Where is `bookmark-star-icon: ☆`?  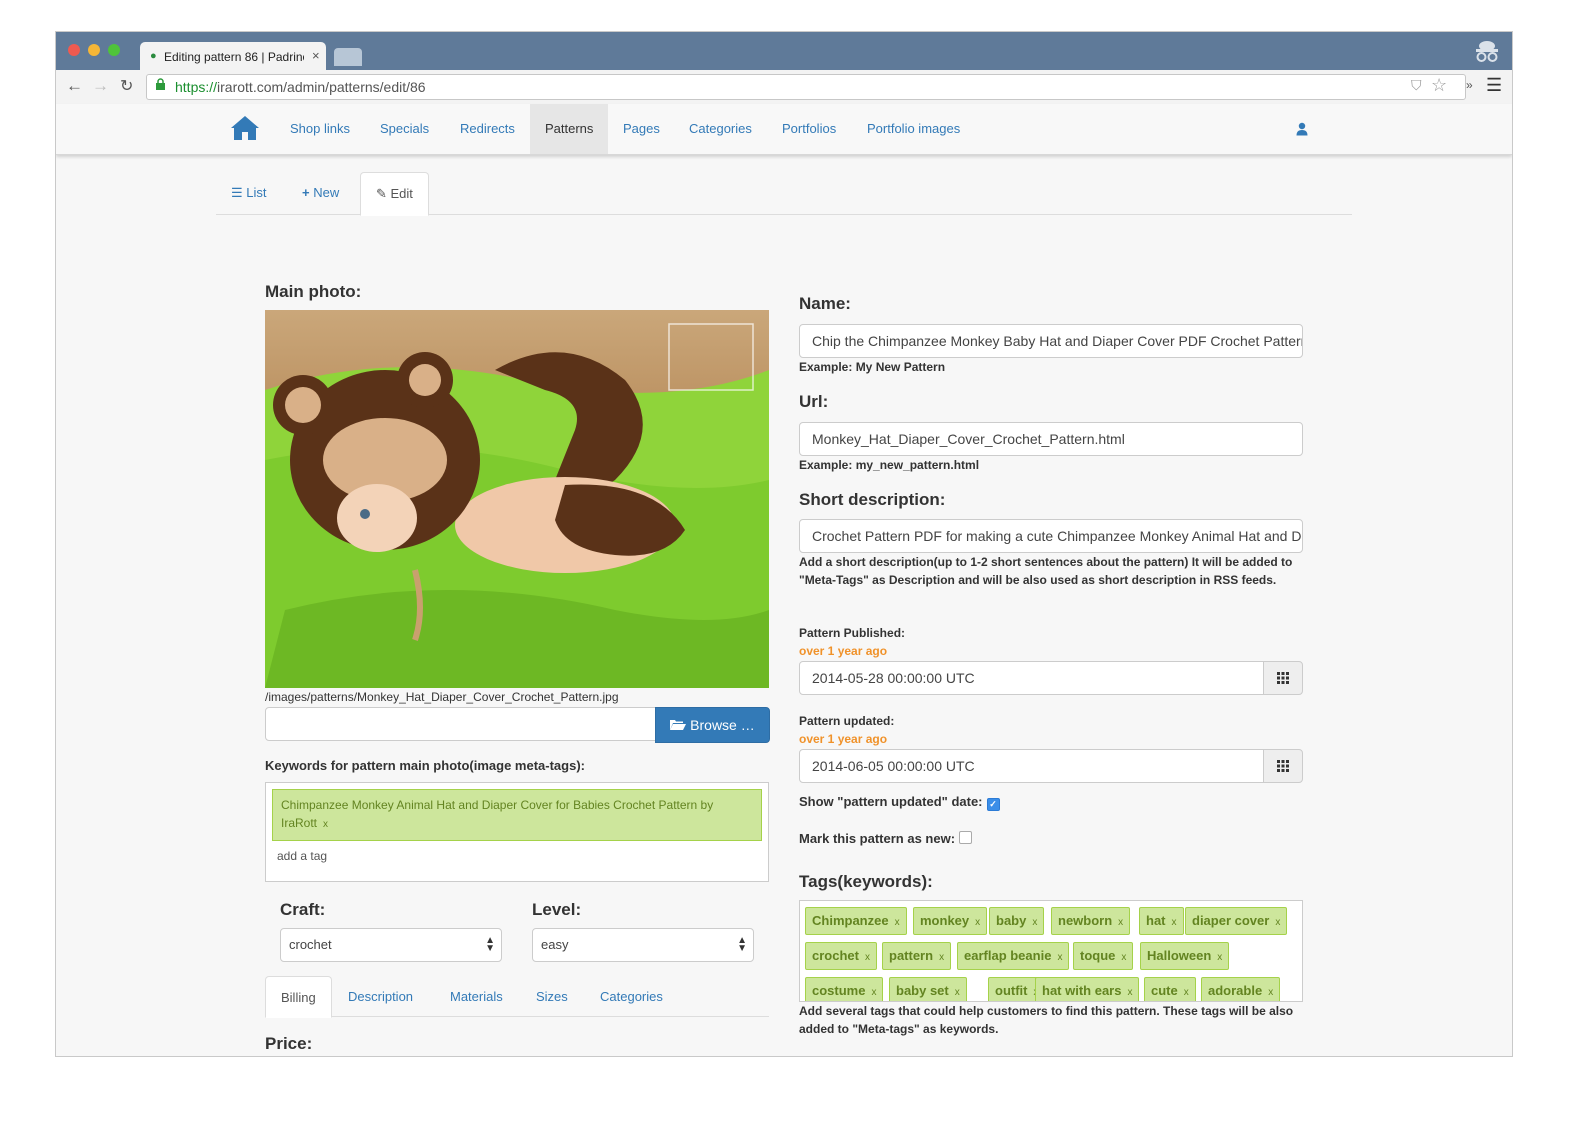 bookmark-star-icon: ☆ is located at coordinates (1439, 85).